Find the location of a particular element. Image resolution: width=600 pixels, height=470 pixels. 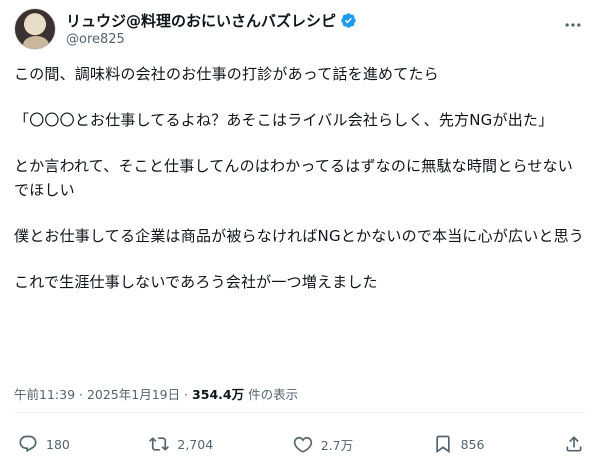

reply-count: 180 is located at coordinates (58, 444).